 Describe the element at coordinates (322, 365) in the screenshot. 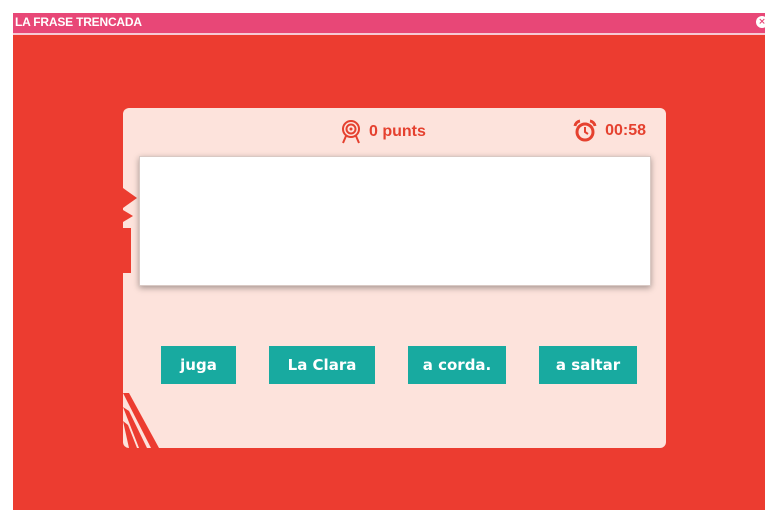

I see `word-tile-la-clara: La Clara` at that location.